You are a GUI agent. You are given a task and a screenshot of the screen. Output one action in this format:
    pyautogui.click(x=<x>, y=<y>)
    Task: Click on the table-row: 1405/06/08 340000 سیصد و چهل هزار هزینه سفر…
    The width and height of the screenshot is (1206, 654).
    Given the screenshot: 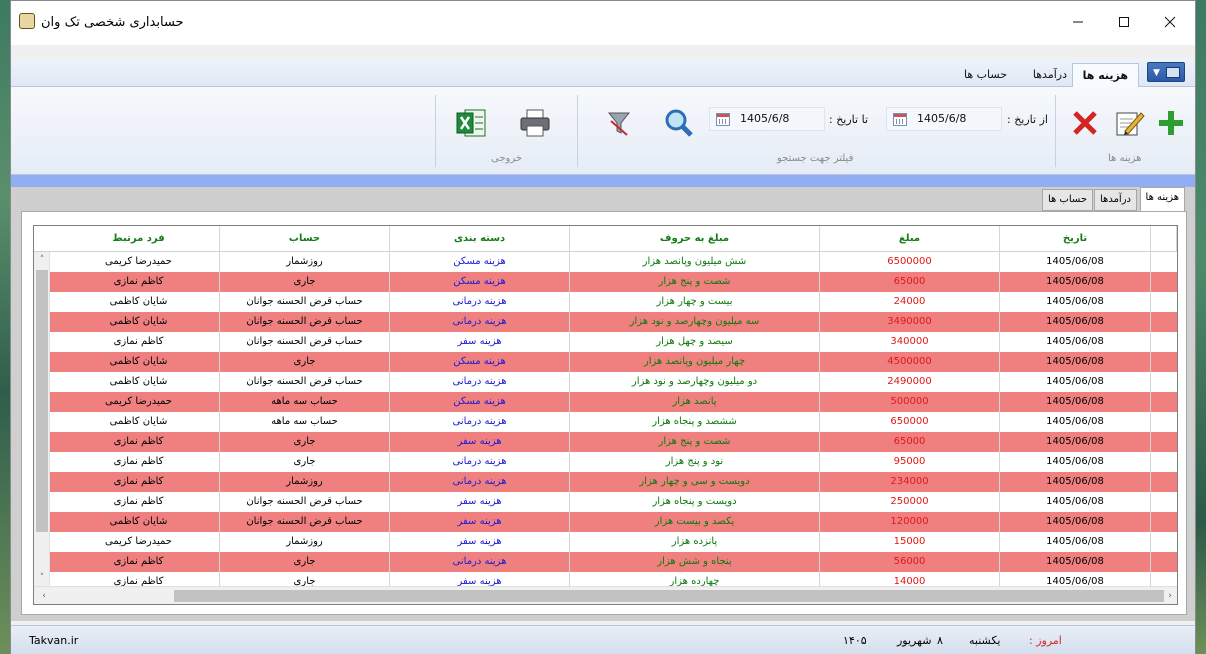 What is the action you would take?
    pyautogui.click(x=605, y=342)
    